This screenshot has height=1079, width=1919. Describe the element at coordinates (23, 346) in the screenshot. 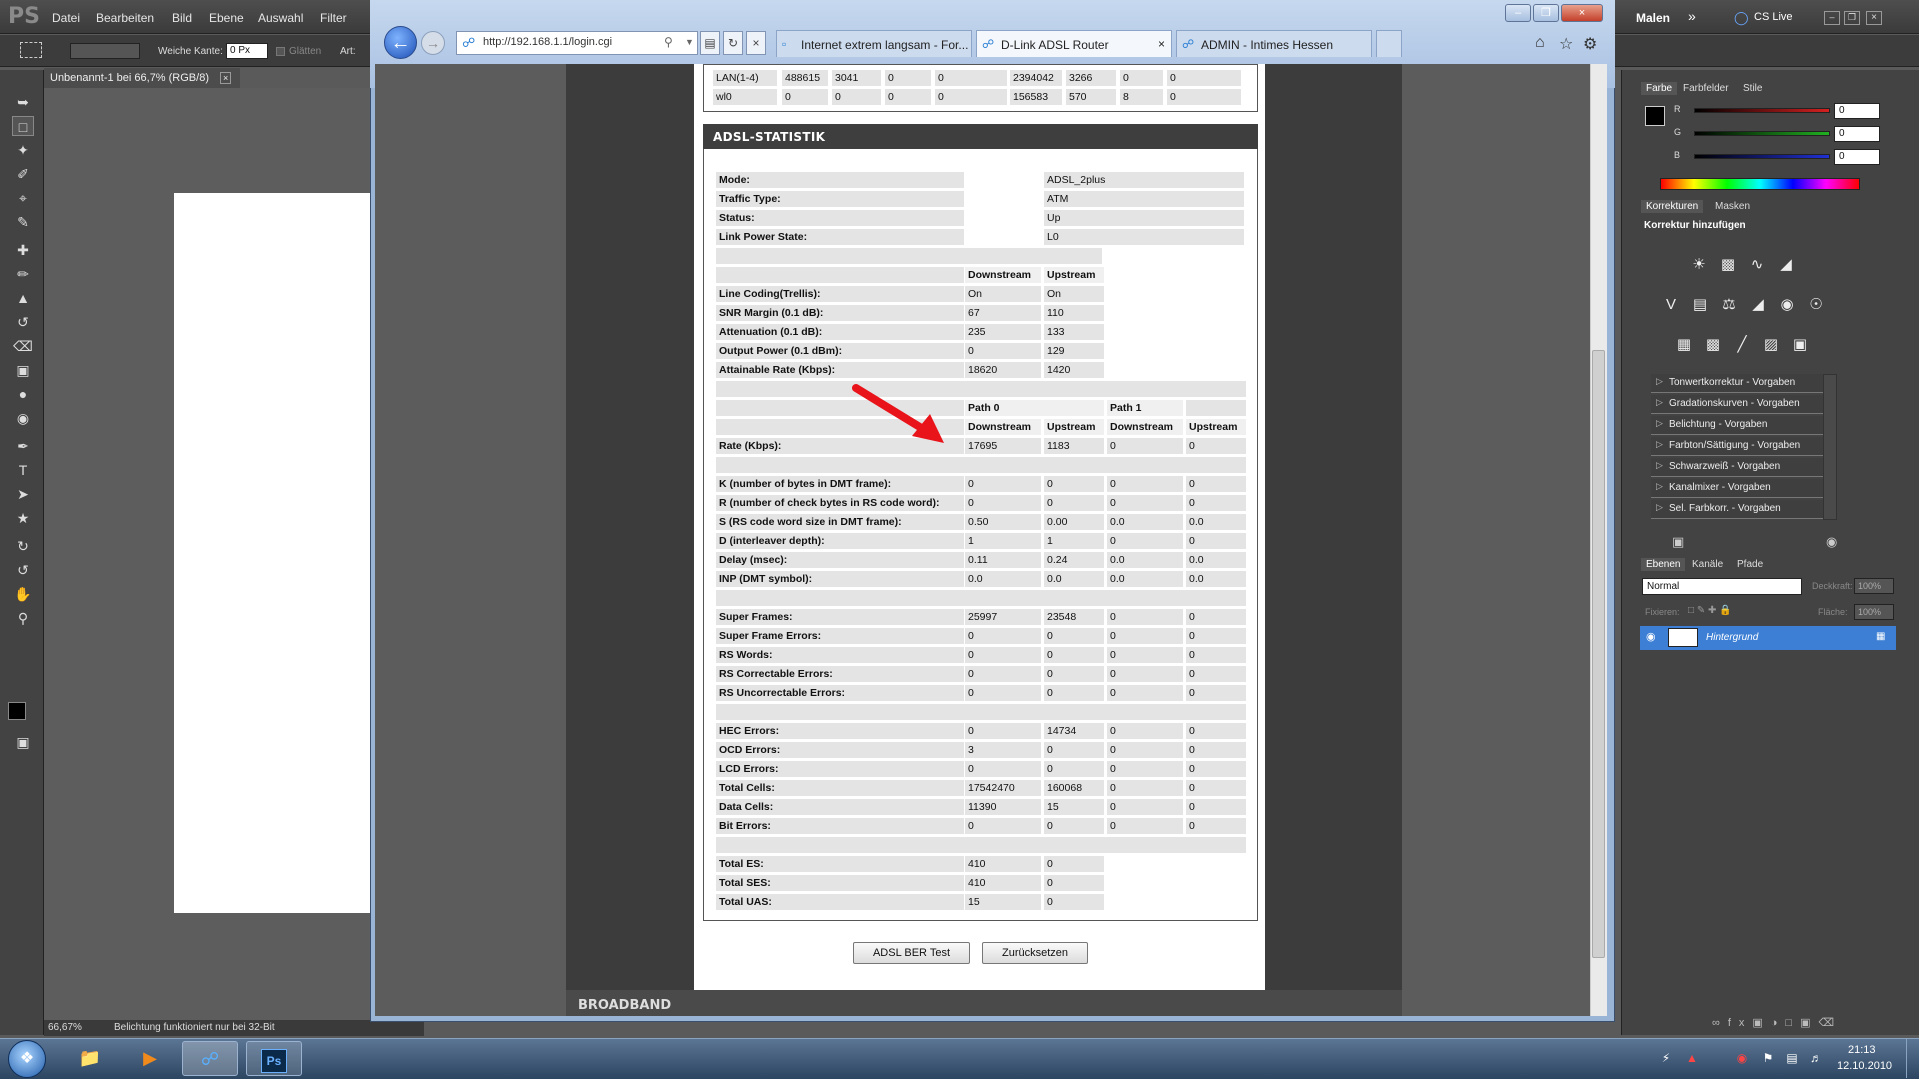

I see `eraser-icon: ⌫` at that location.